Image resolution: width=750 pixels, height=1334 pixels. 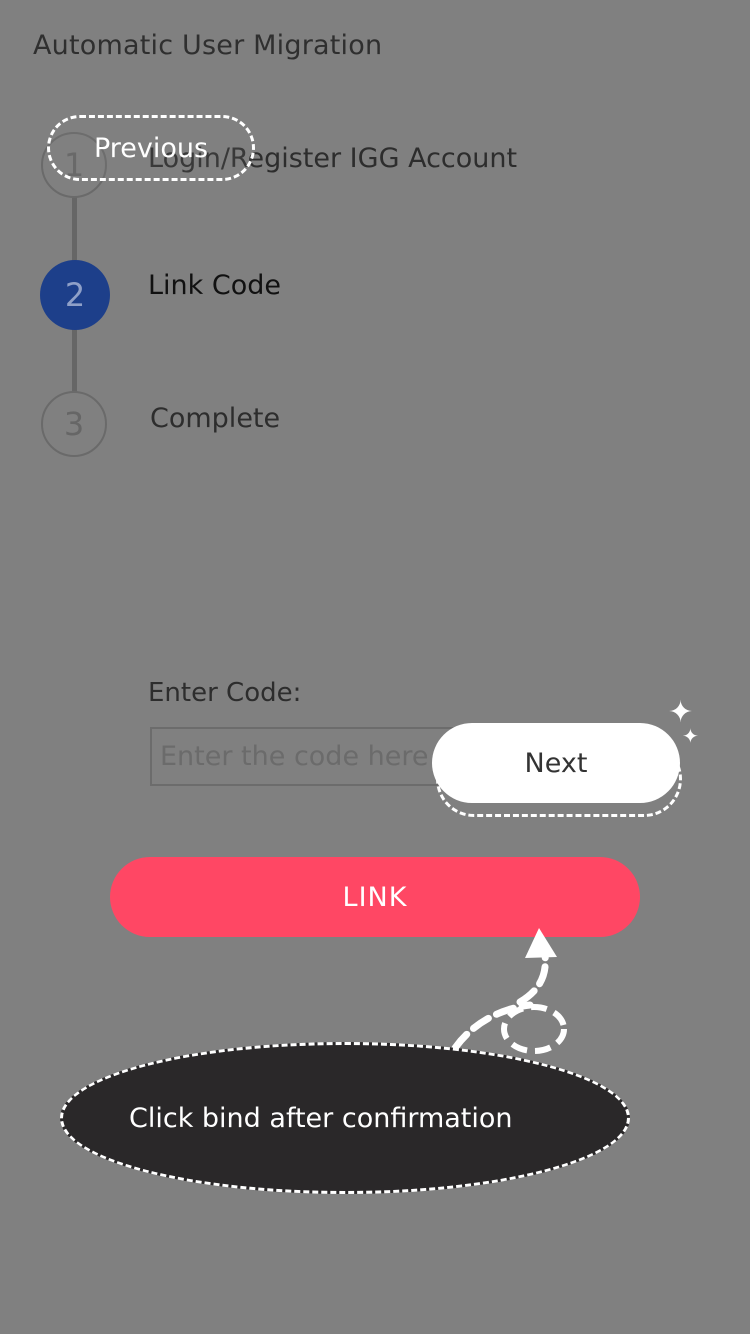 I want to click on tooltip-text: Click bind after confirmation, so click(x=321, y=1118).